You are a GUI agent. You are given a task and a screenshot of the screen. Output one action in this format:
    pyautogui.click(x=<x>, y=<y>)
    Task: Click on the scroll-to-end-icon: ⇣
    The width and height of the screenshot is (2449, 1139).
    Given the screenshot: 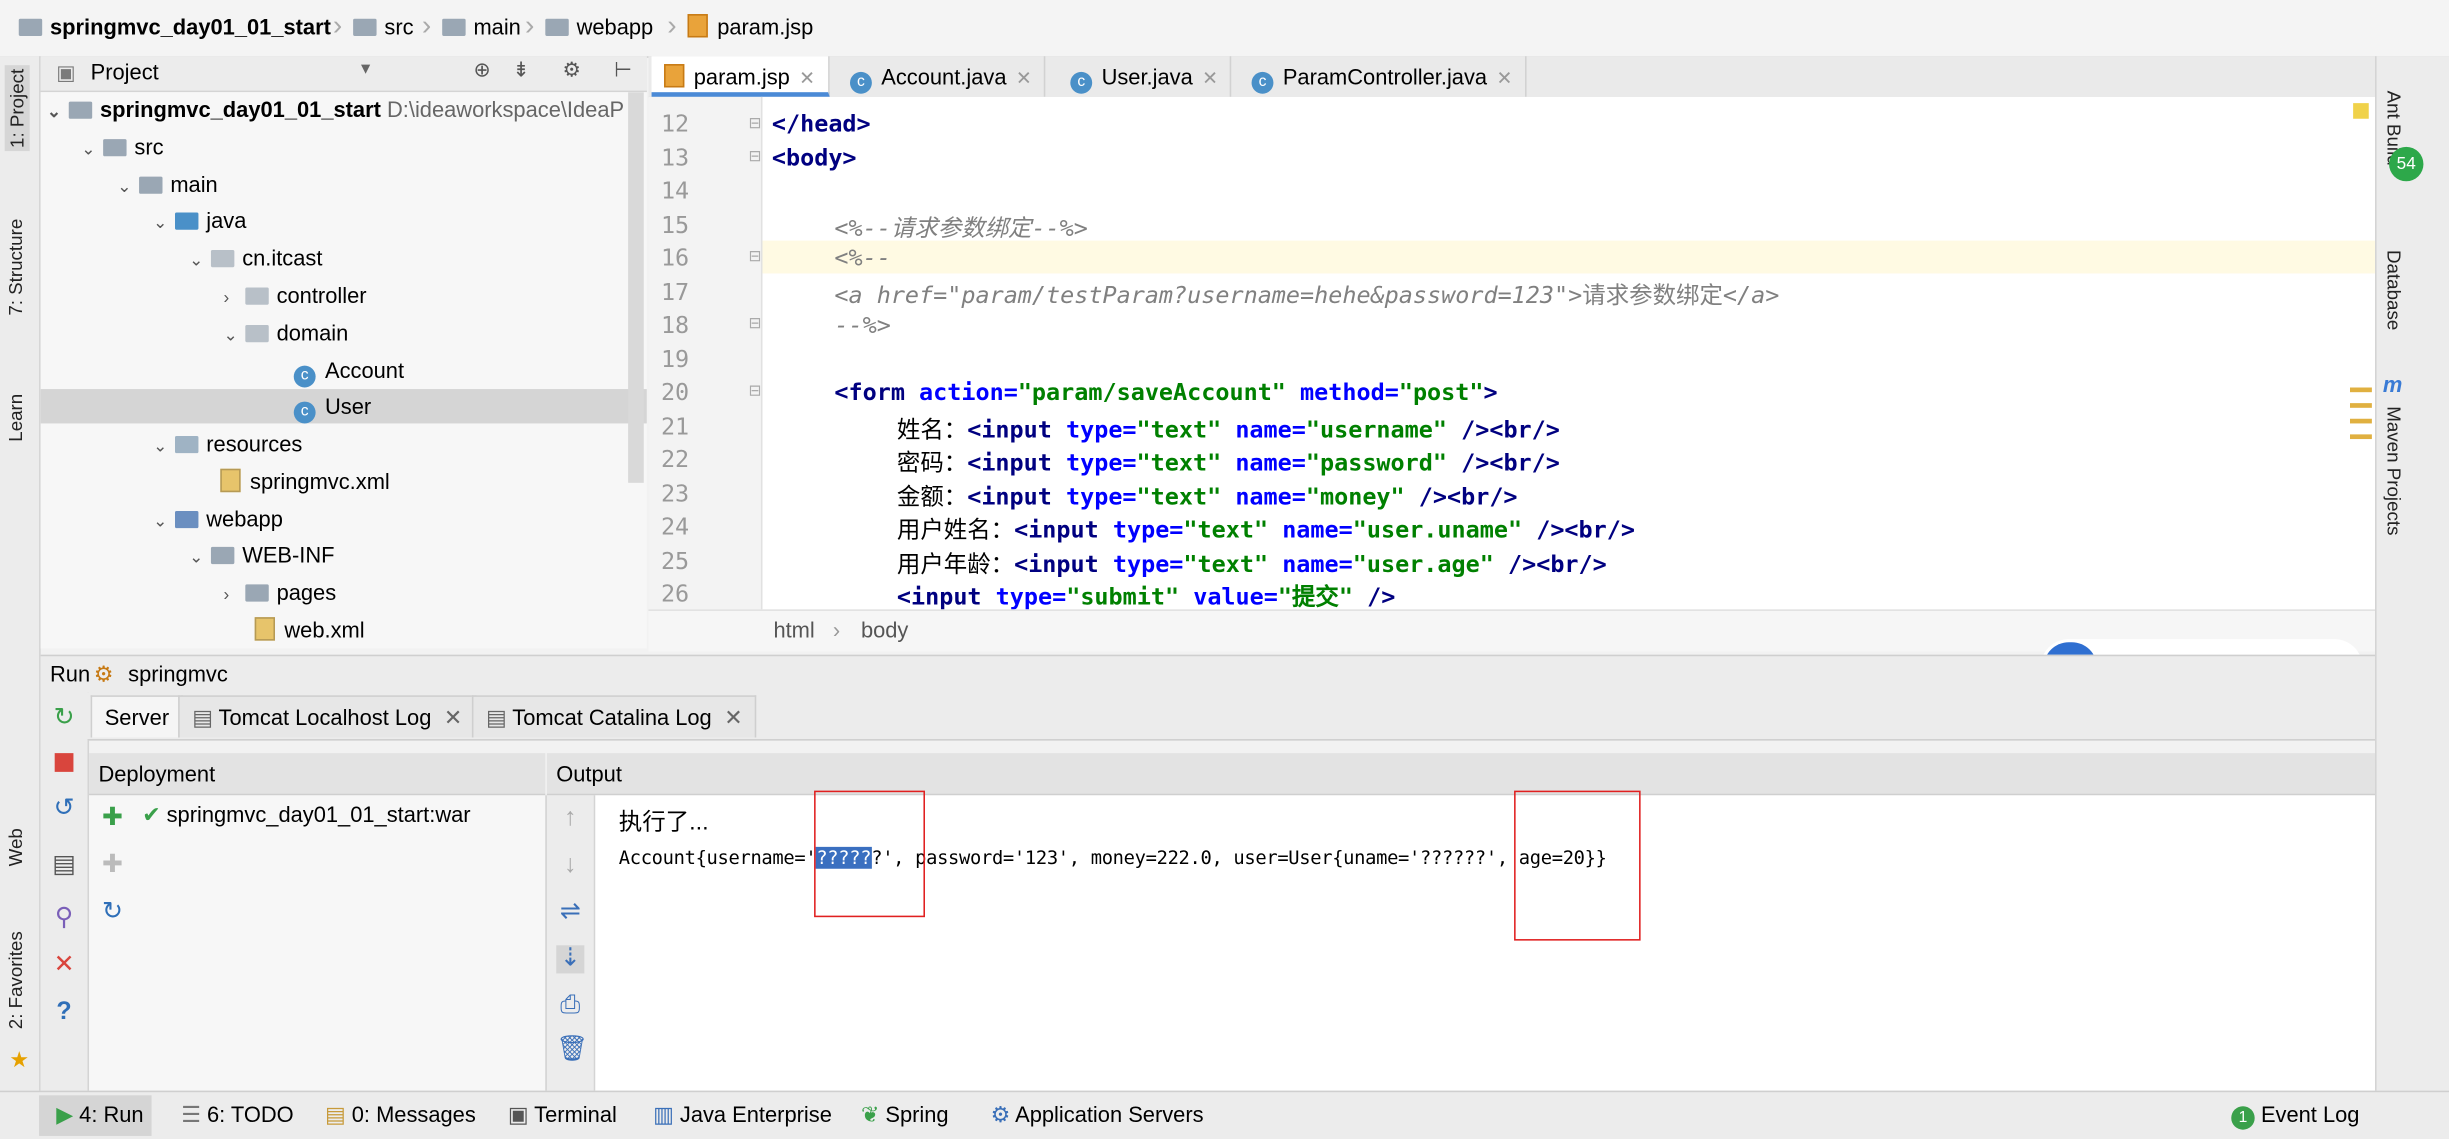 What is the action you would take?
    pyautogui.click(x=570, y=959)
    